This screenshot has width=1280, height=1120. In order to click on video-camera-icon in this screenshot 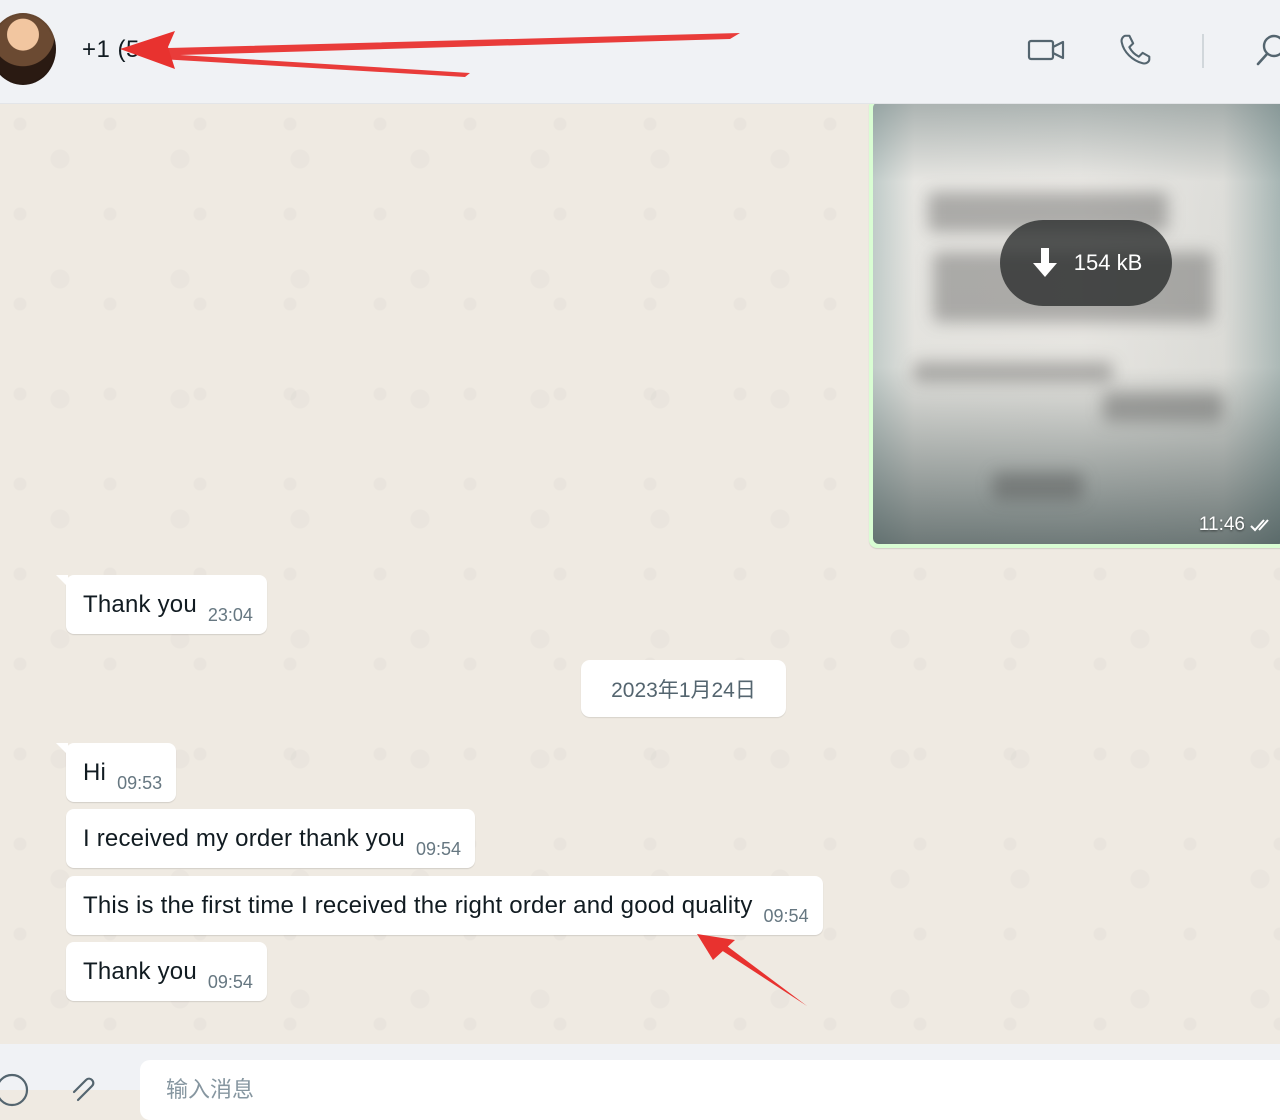, I will do `click(1046, 50)`.